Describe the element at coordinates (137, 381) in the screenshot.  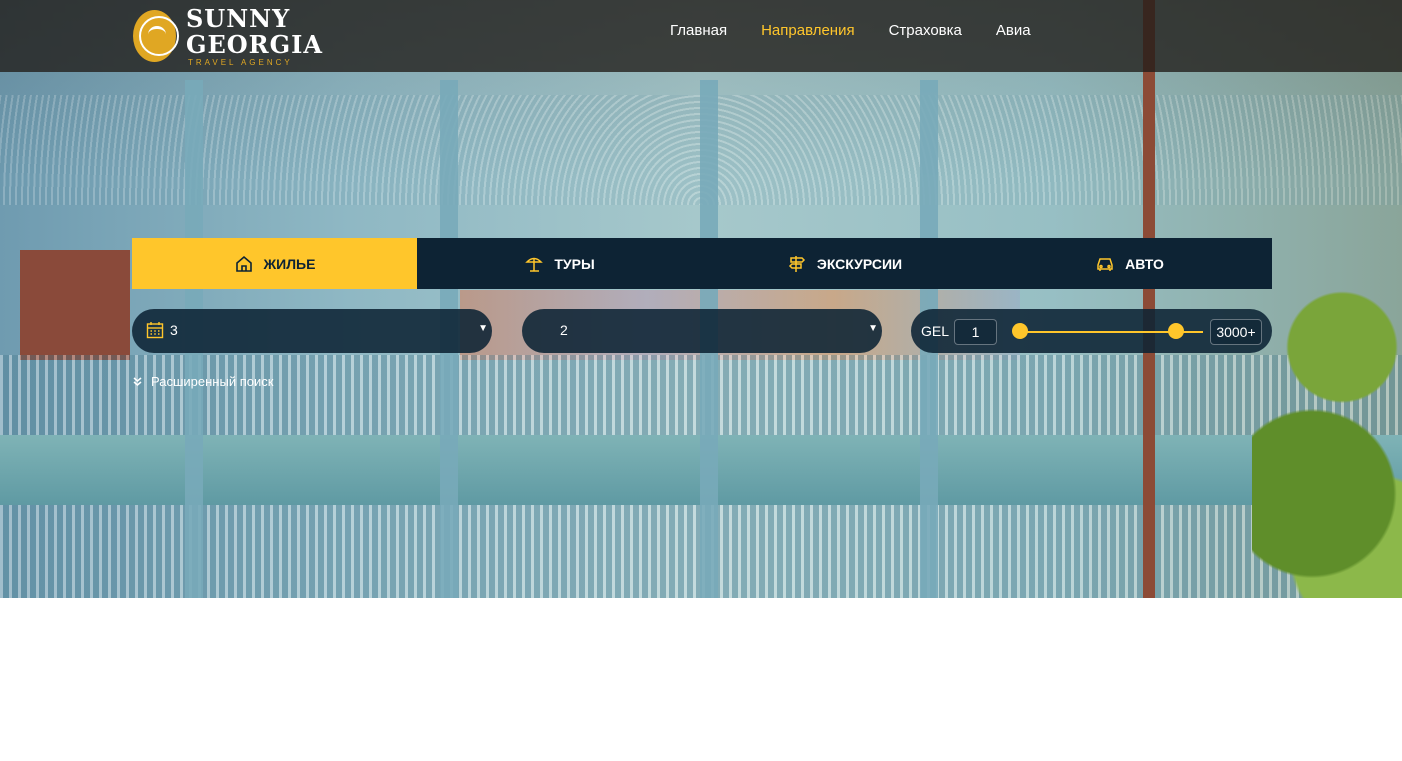
I see `double-chevron-down-icon` at that location.